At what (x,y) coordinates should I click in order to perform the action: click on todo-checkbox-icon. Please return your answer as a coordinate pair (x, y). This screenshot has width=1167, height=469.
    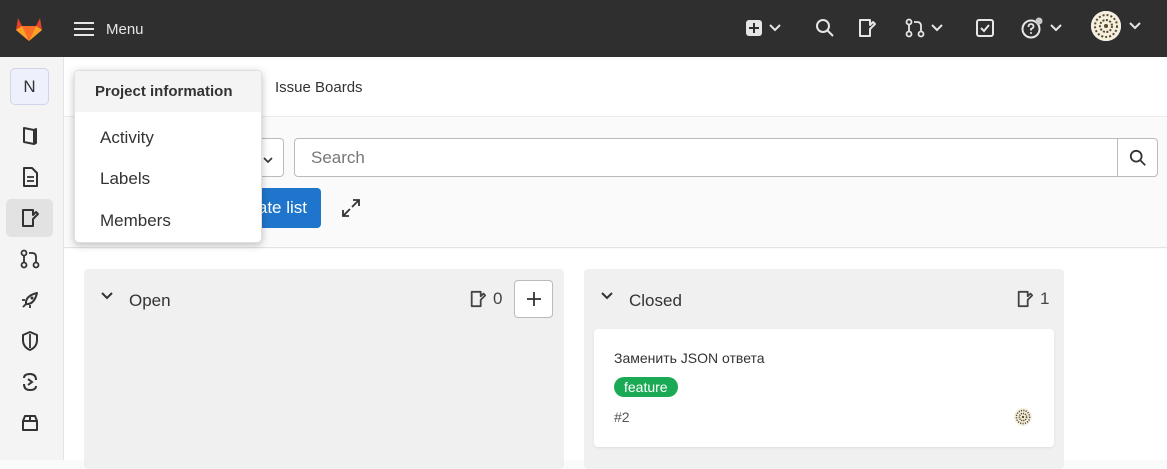
    Looking at the image, I should click on (985, 28).